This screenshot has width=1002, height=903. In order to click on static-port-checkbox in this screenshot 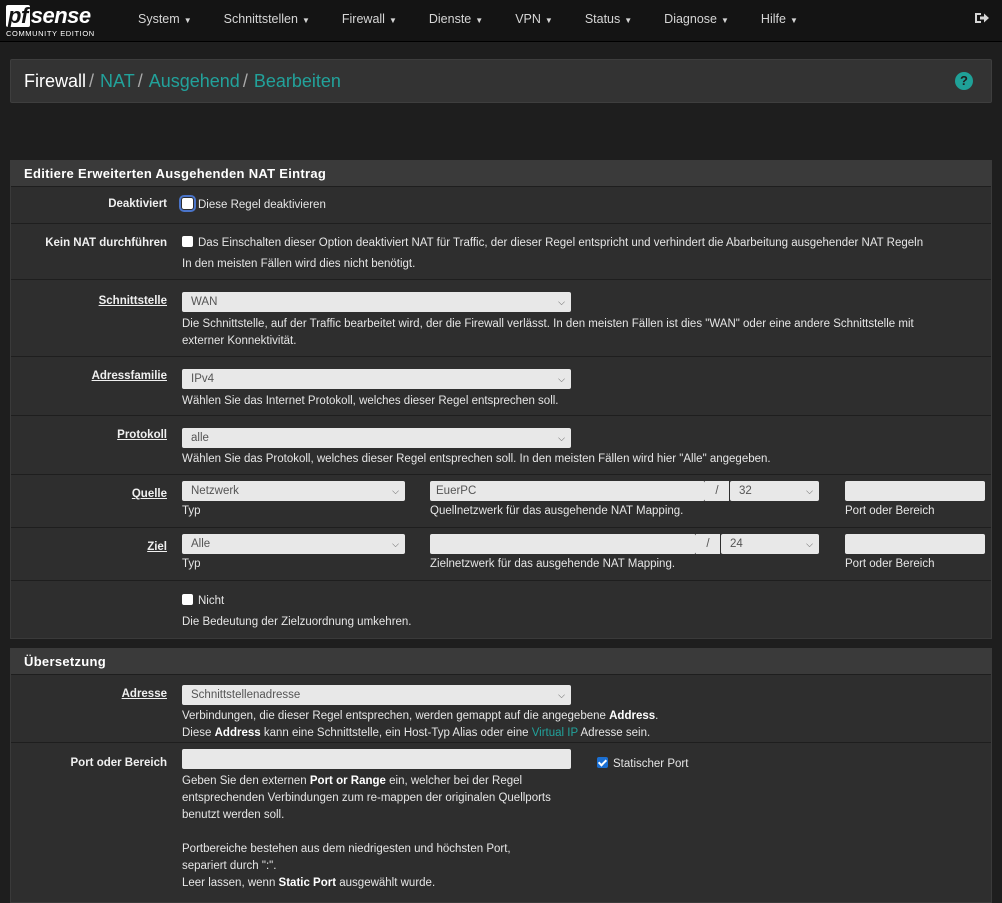, I will do `click(602, 762)`.